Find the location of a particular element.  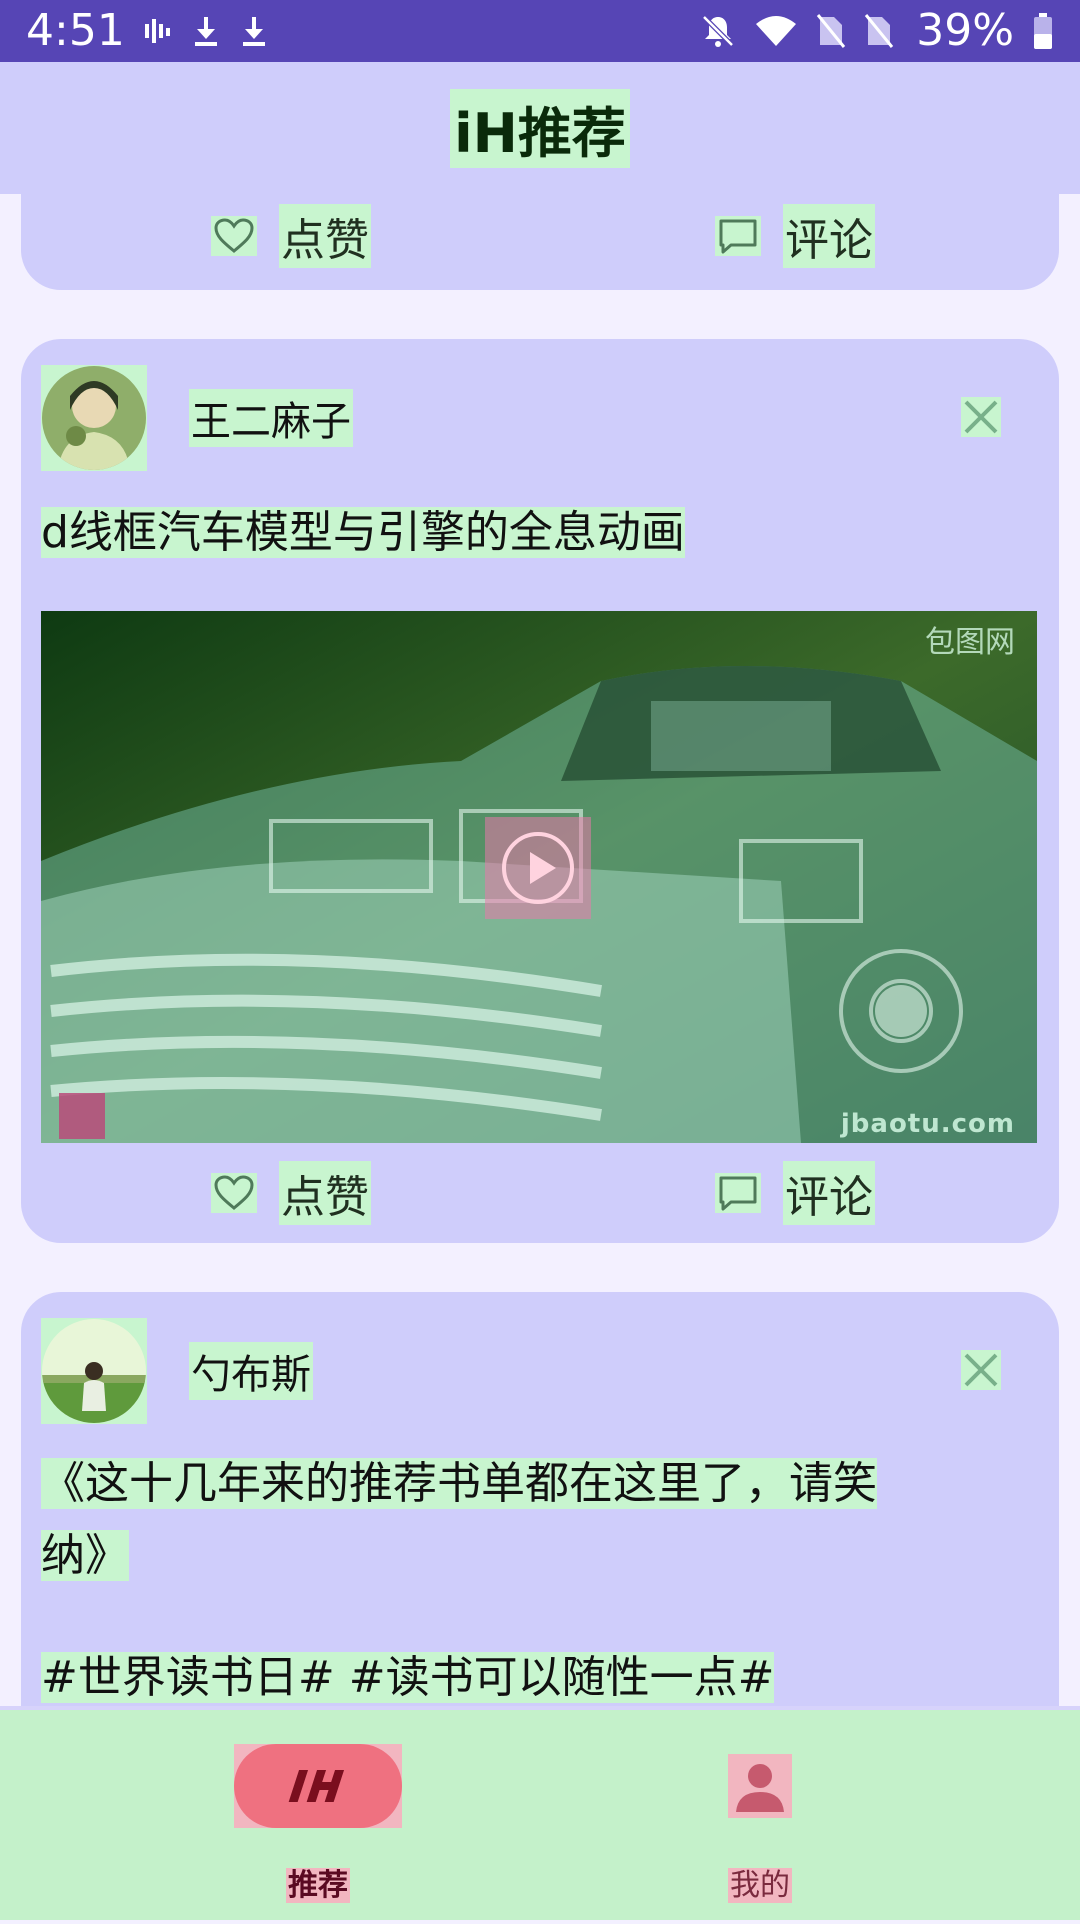

nav-item-me: 我的 is located at coordinates (760, 1817).